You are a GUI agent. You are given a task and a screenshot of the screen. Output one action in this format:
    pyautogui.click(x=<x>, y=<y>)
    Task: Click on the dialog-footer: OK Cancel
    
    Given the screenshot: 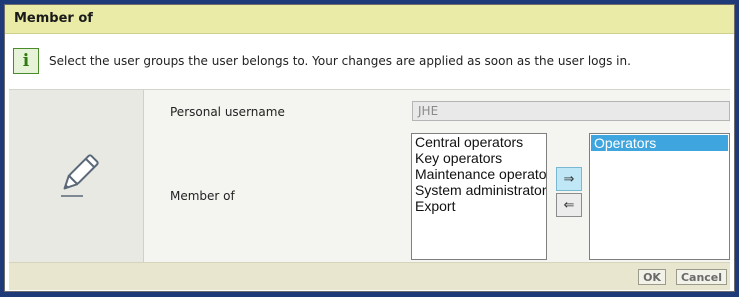 What is the action you would take?
    pyautogui.click(x=369, y=276)
    